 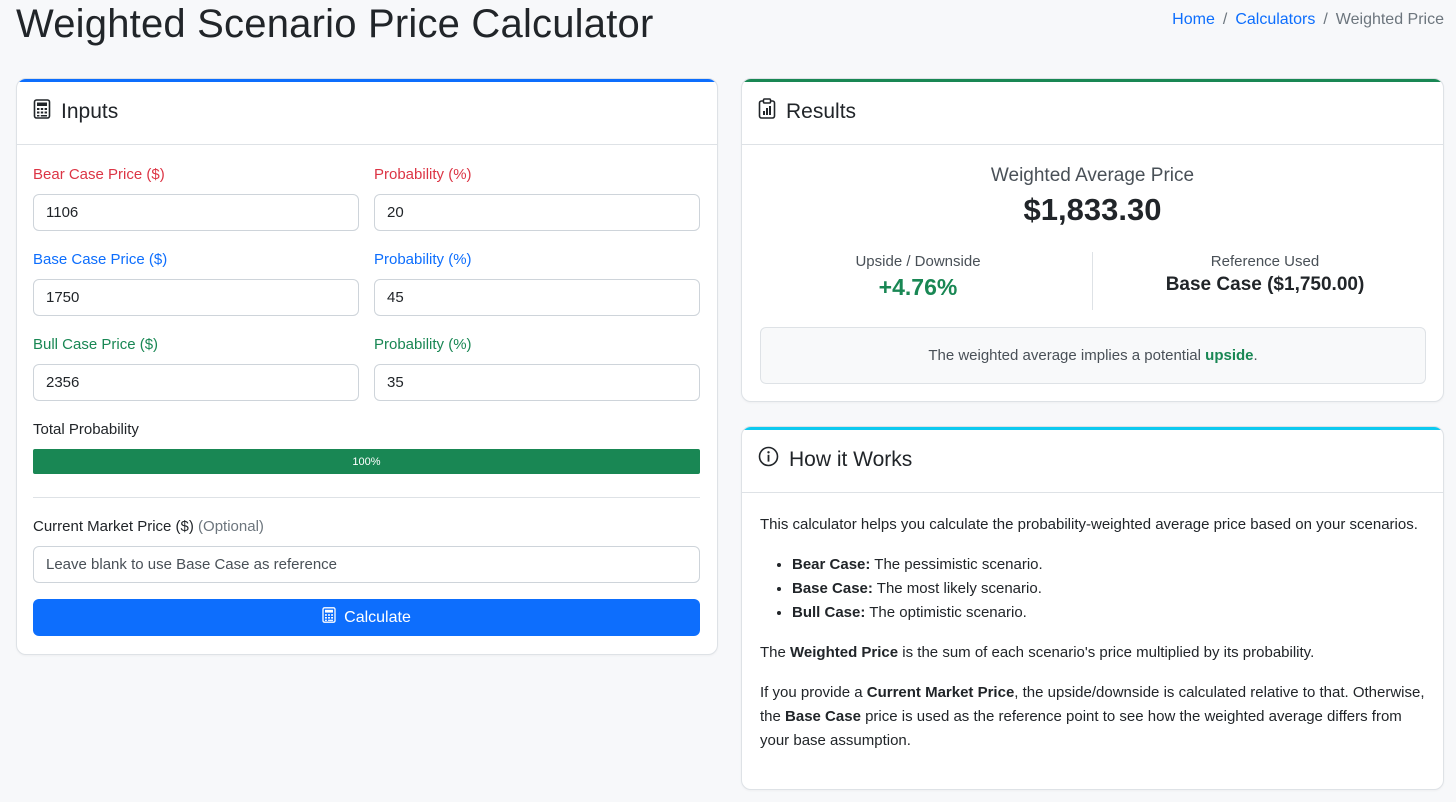 I want to click on inputs-card-header: Inputs, so click(x=367, y=112).